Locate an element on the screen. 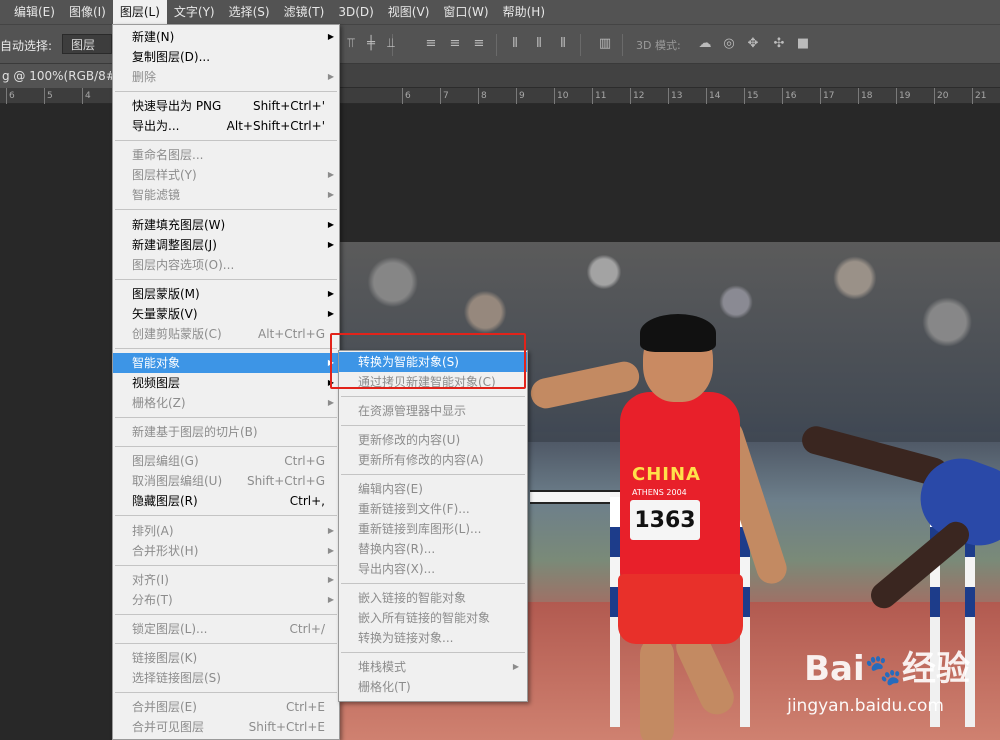 This screenshot has width=1000, height=740. runner-hair is located at coordinates (678, 333).